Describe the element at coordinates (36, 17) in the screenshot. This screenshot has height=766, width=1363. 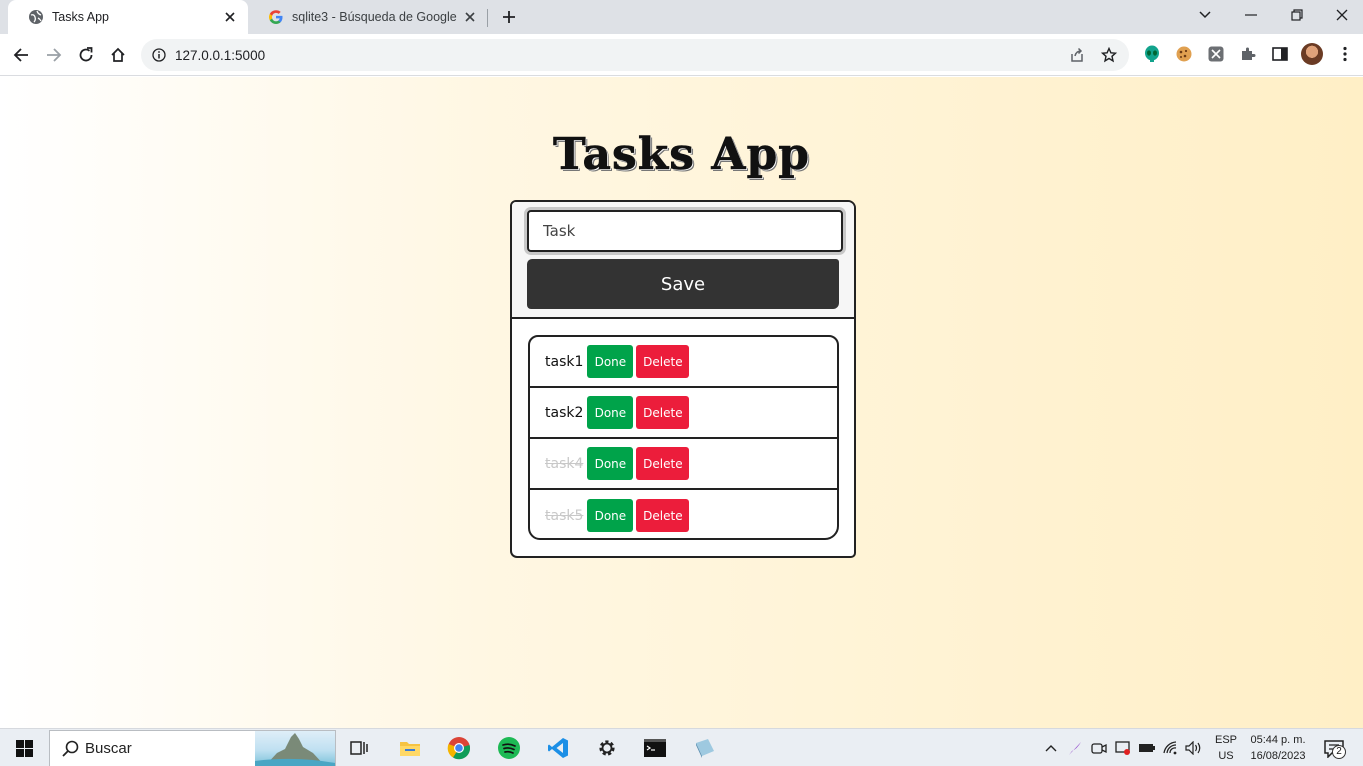
I see `globe-icon` at that location.